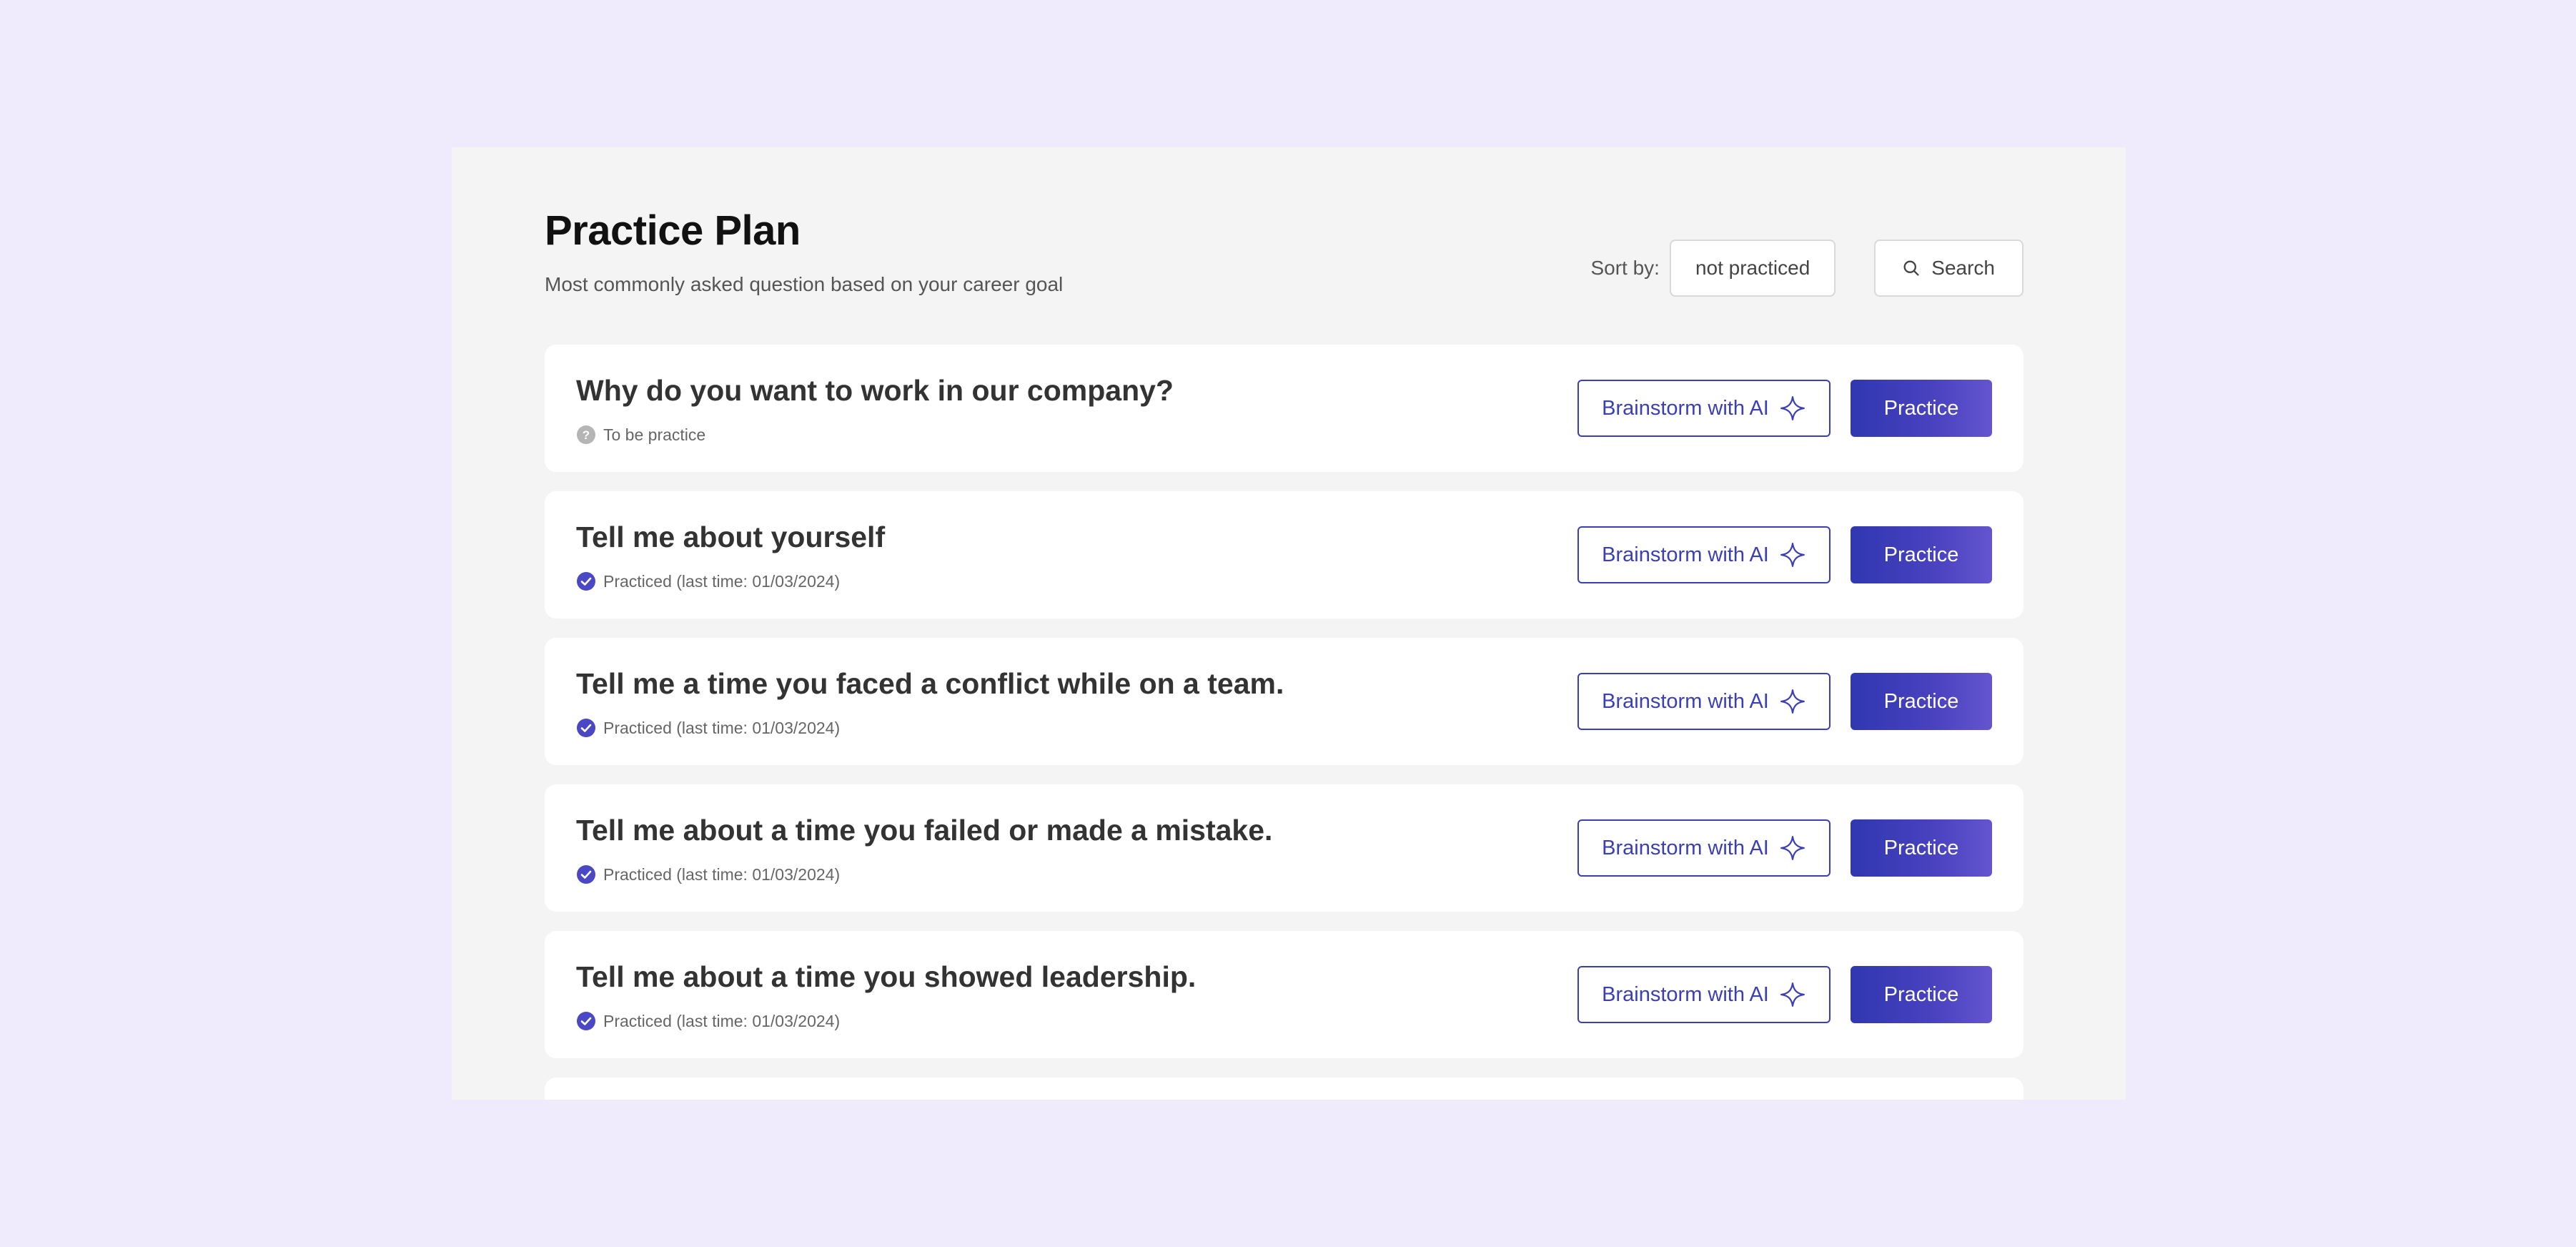 Image resolution: width=2576 pixels, height=1247 pixels. I want to click on sort-select: not practiced, so click(1752, 268).